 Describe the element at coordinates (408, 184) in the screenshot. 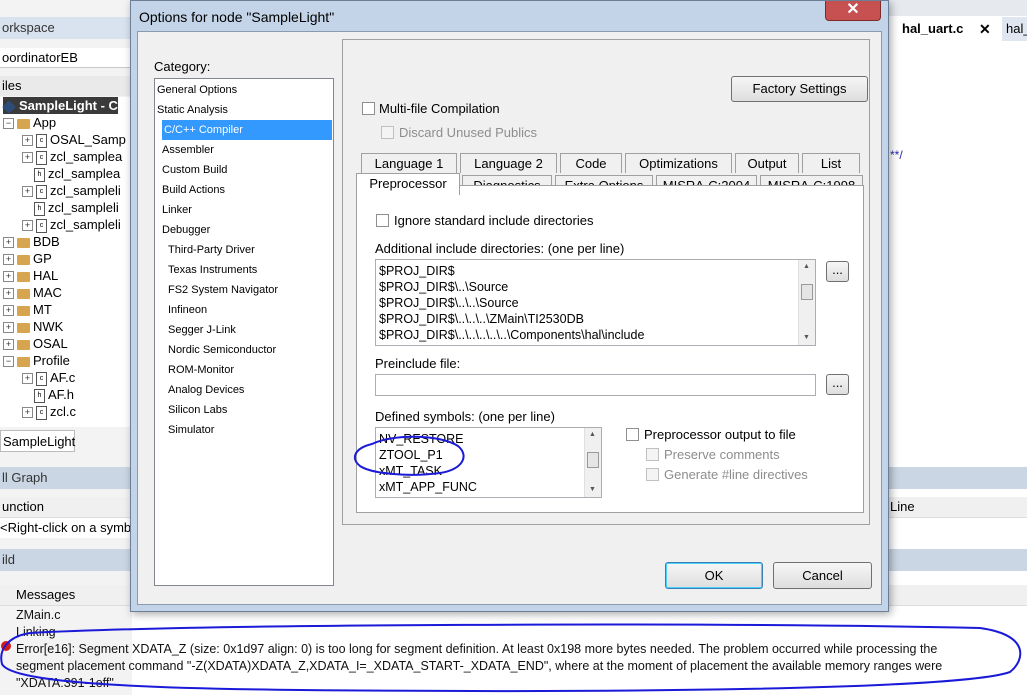

I see `tab-preprocessor: Preprocessor` at that location.